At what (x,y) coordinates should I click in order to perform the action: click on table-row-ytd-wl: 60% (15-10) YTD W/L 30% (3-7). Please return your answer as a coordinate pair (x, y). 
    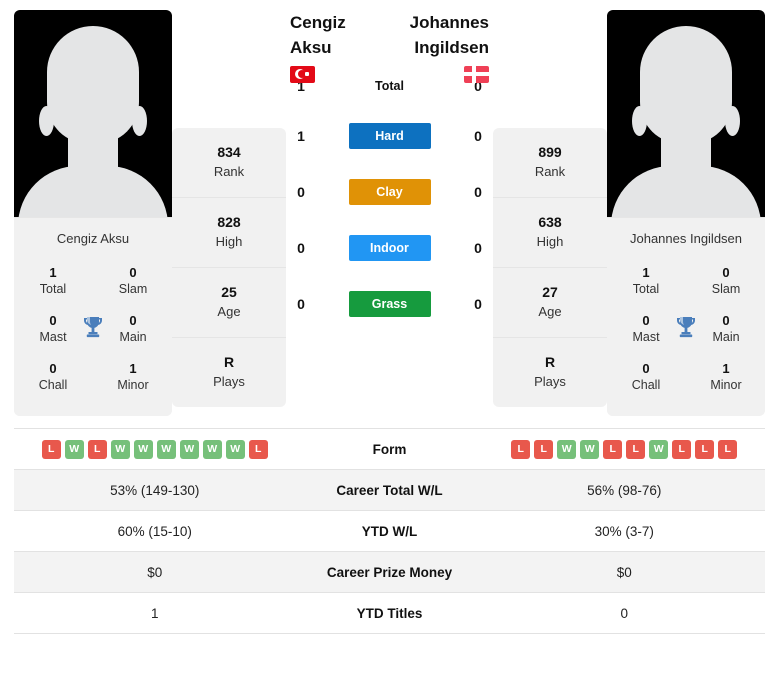
    Looking at the image, I should click on (389, 531).